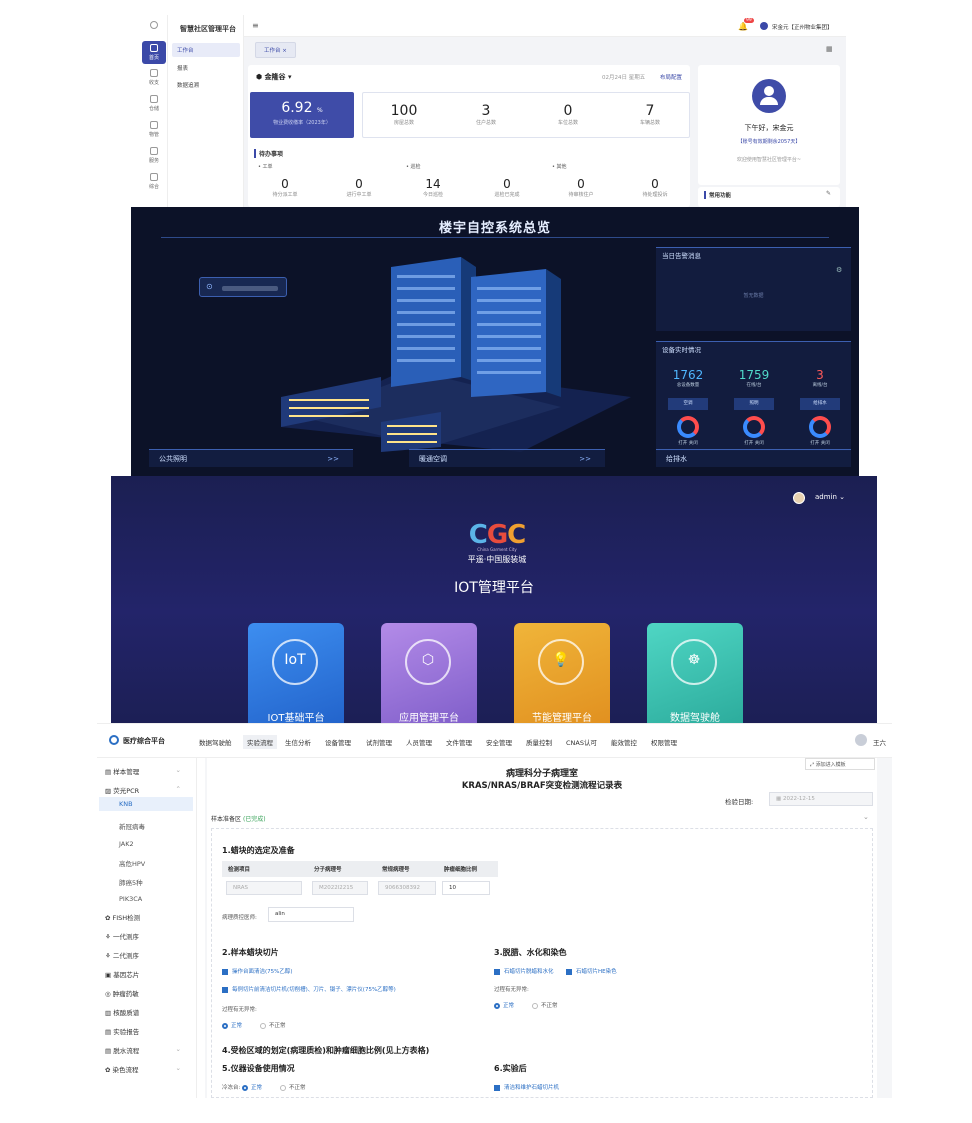 Image resolution: width=972 pixels, height=1123 pixels. What do you see at coordinates (298, 742) in the screenshot?
I see `nav-bioinfo: 生信分析` at bounding box center [298, 742].